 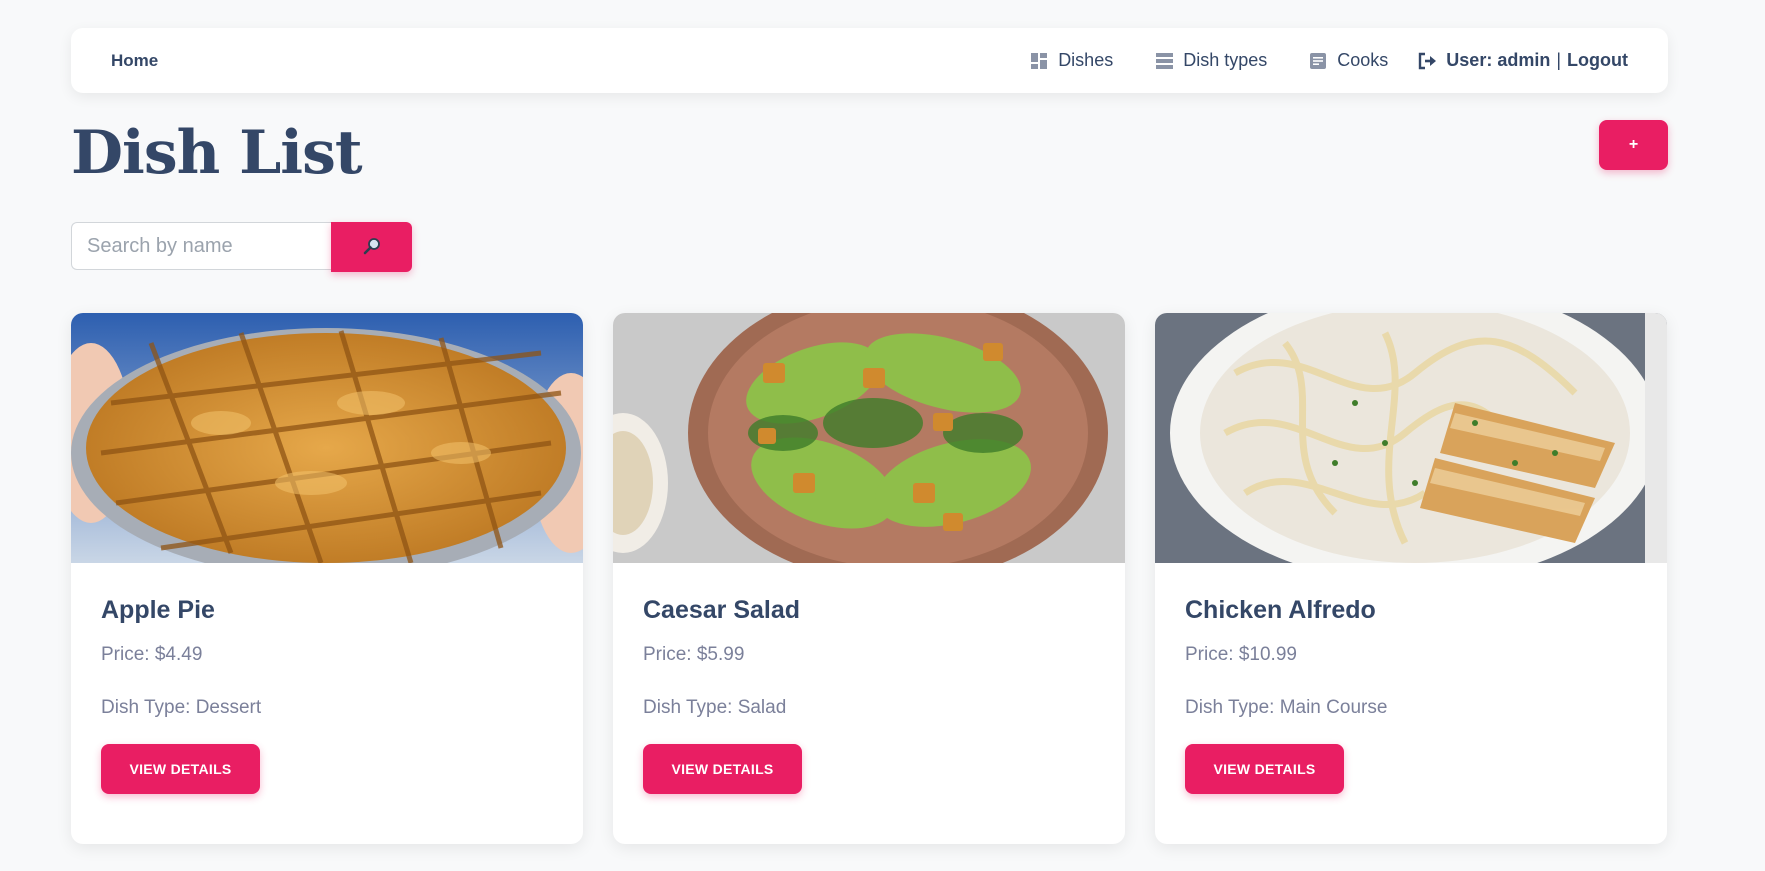 I want to click on dish-type: Dish Type: Main Course, so click(x=1286, y=707).